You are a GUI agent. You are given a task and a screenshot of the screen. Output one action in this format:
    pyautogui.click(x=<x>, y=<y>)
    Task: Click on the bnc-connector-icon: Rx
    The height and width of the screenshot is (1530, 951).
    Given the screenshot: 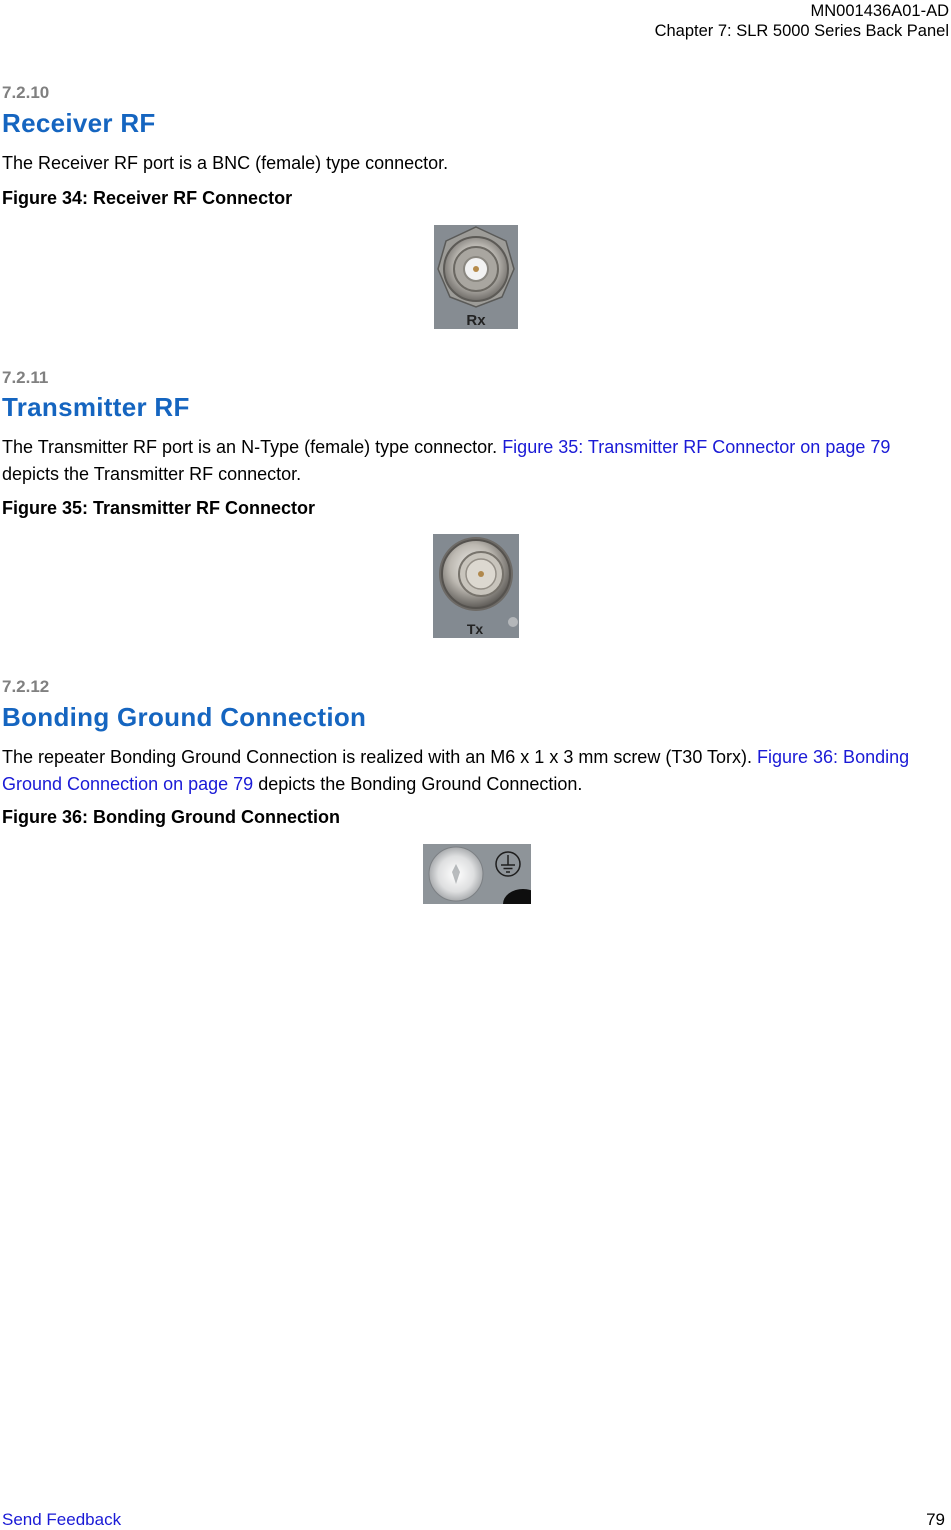 What is the action you would take?
    pyautogui.click(x=476, y=277)
    